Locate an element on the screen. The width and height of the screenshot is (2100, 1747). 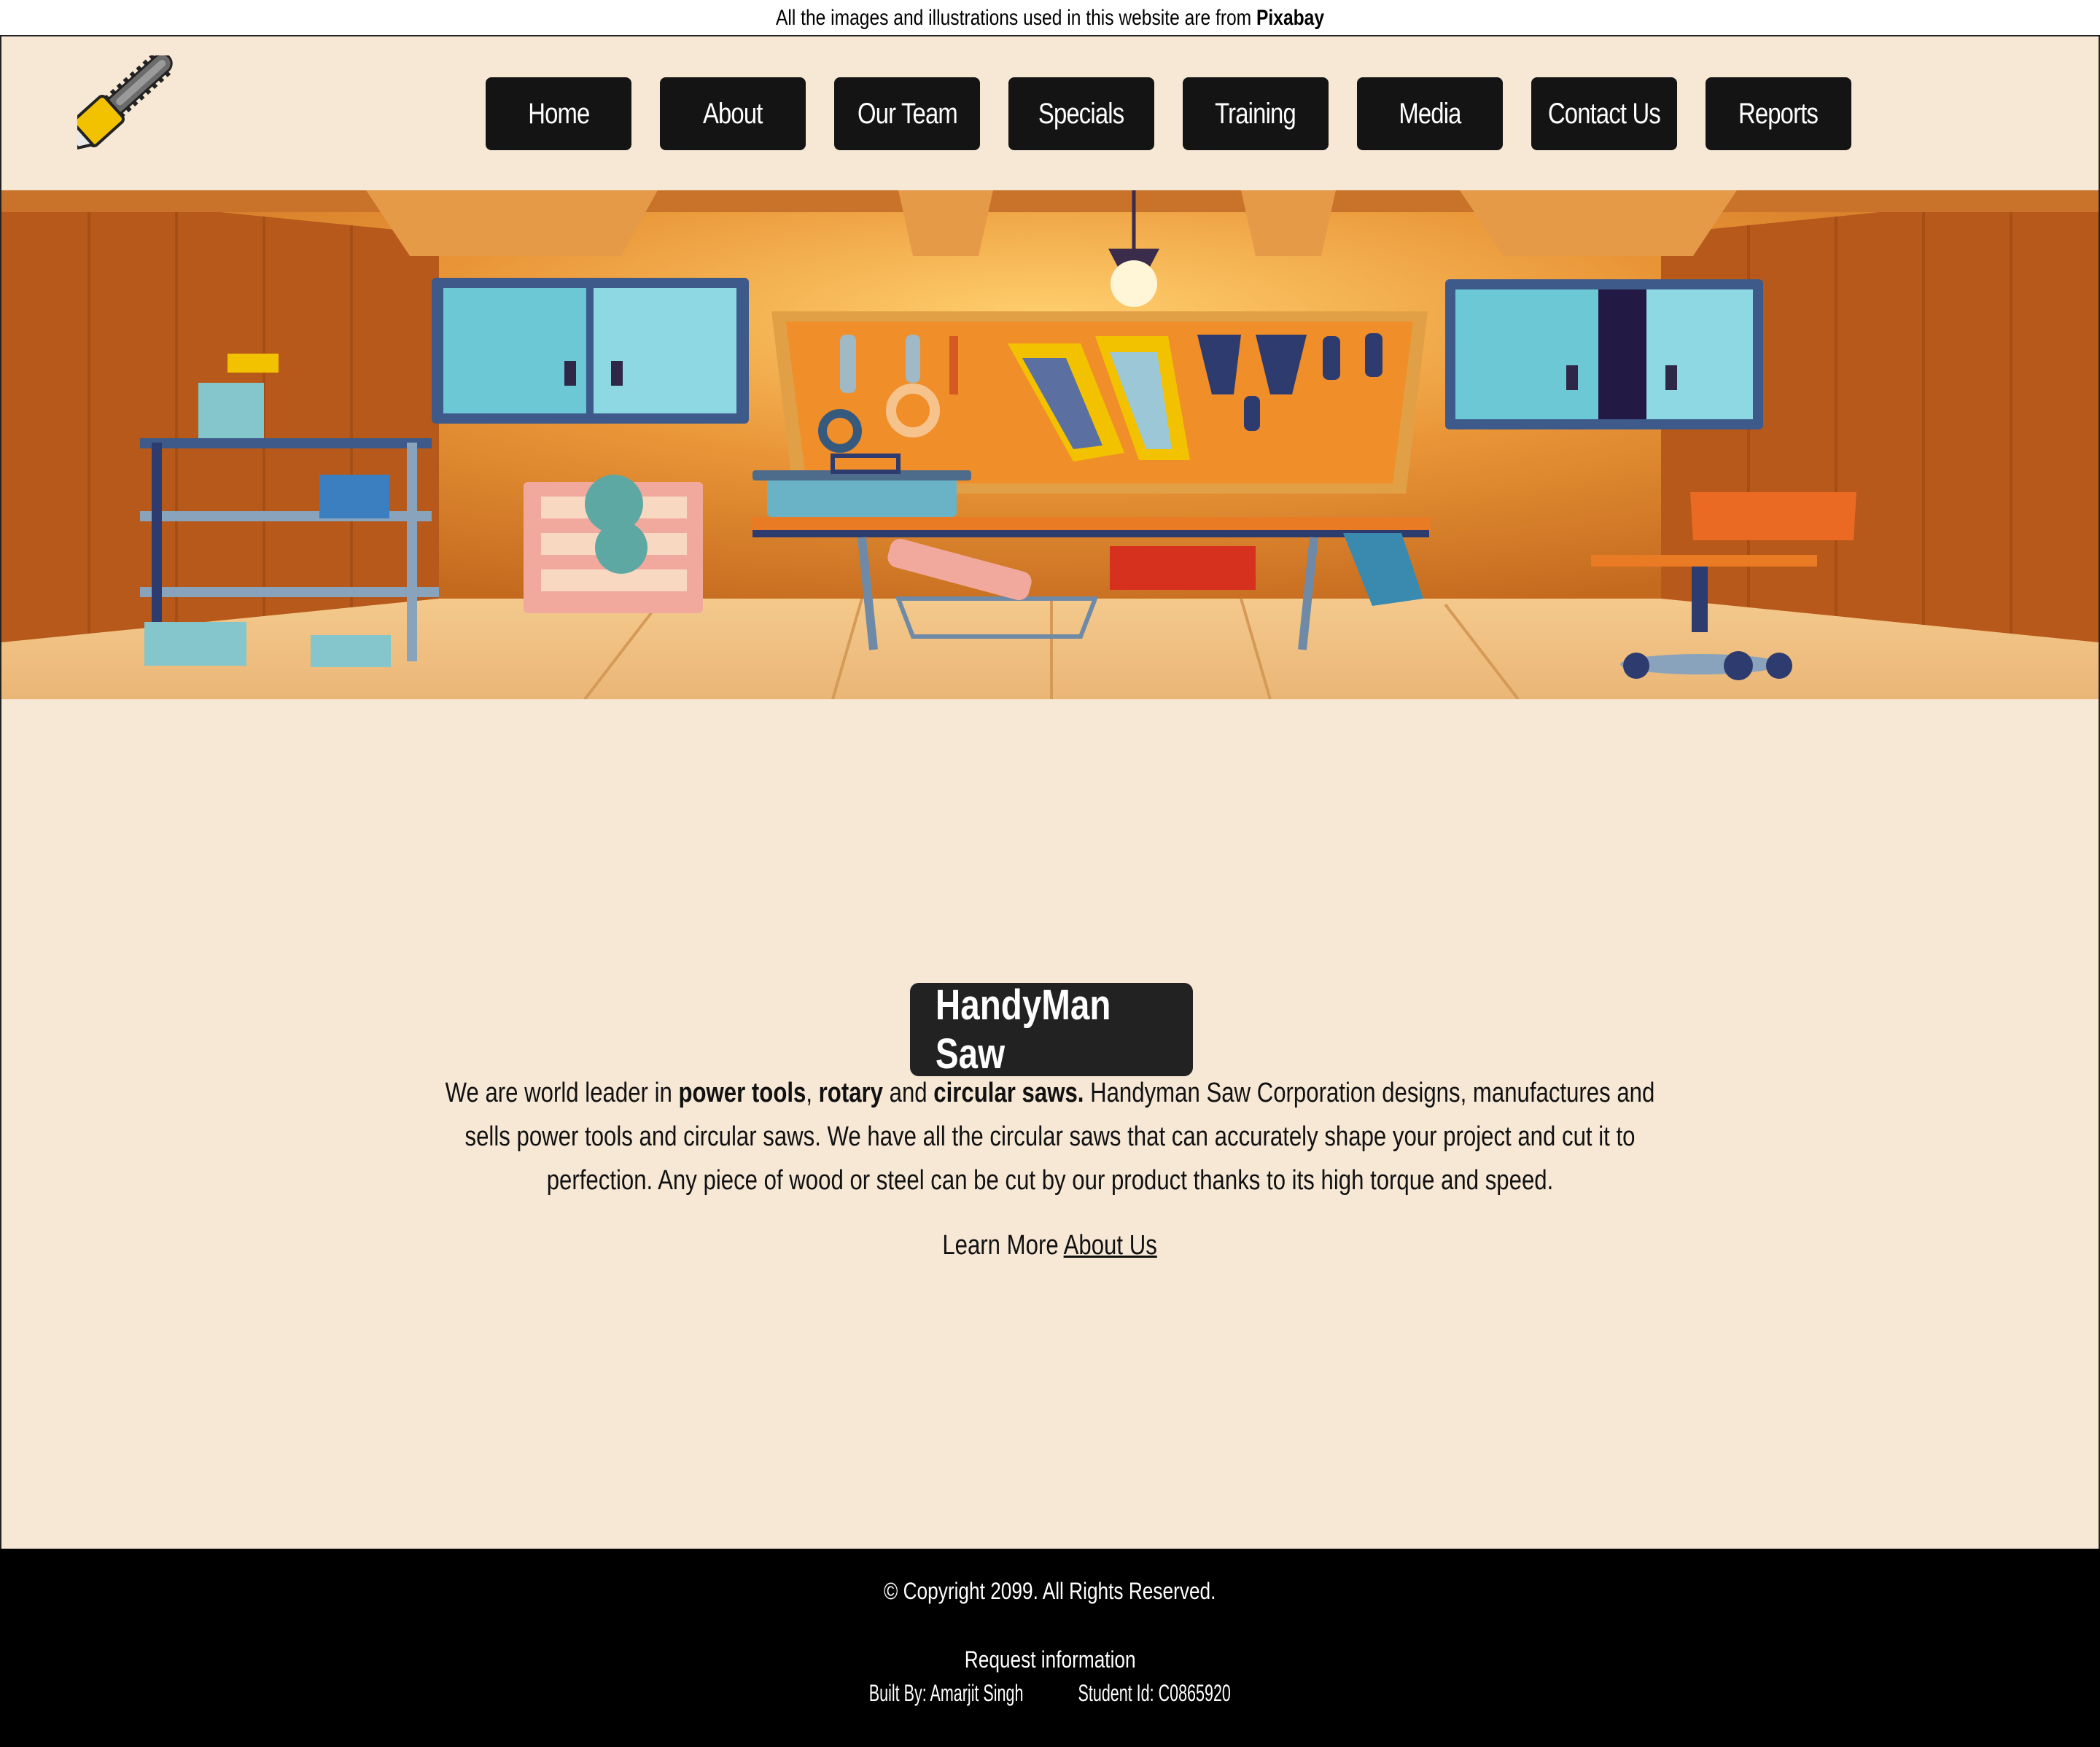
copyright-line: © Copyright 2099. All Rights Reserved. is located at coordinates (1050, 1591).